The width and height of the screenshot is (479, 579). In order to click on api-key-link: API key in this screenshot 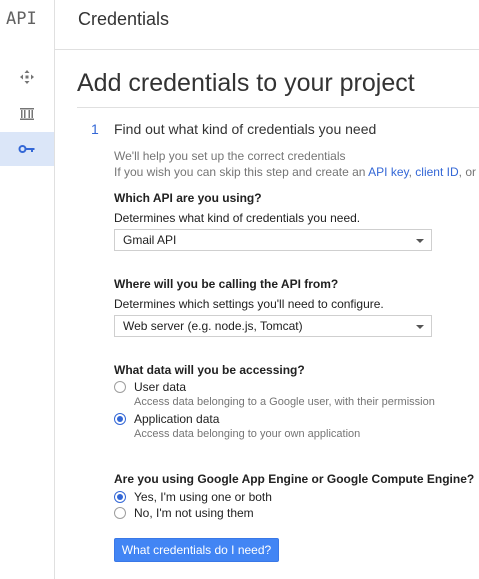, I will do `click(388, 172)`.